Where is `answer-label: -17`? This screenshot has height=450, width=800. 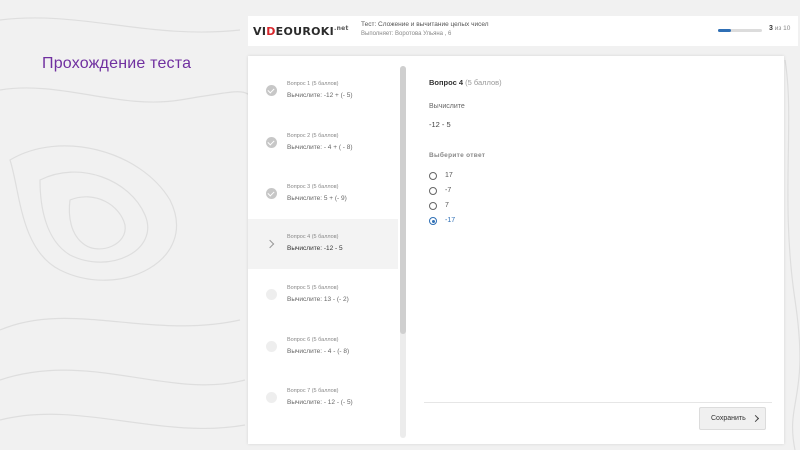 answer-label: -17 is located at coordinates (450, 220).